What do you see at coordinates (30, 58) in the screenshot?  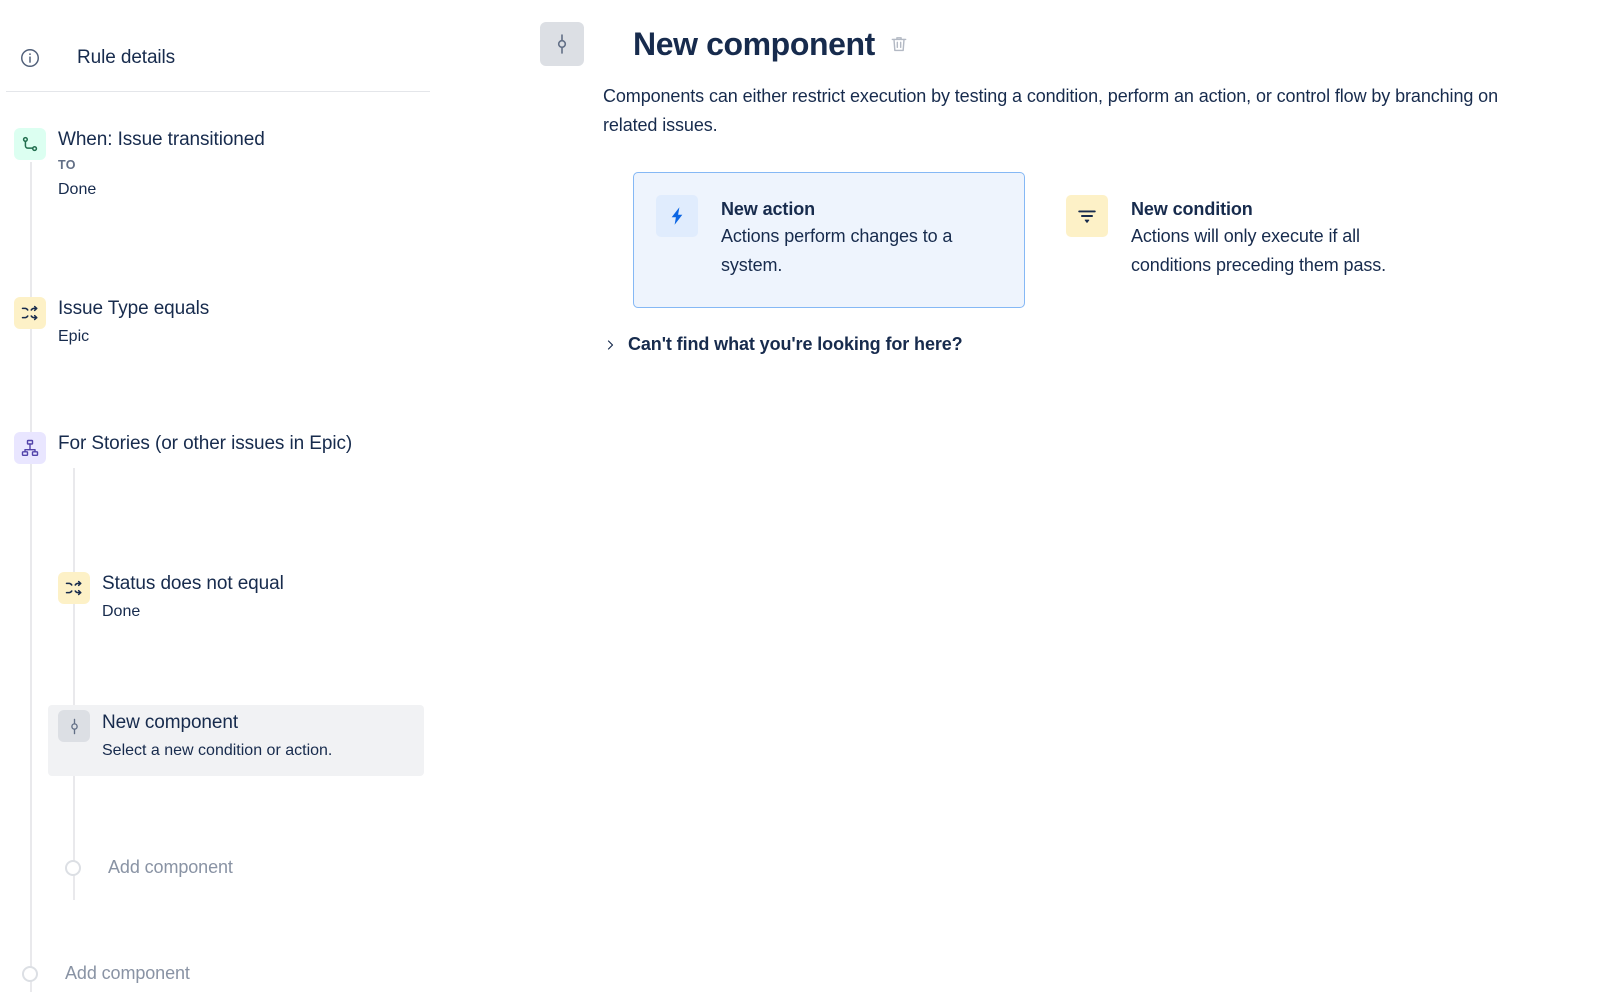 I see `info-circle-icon` at bounding box center [30, 58].